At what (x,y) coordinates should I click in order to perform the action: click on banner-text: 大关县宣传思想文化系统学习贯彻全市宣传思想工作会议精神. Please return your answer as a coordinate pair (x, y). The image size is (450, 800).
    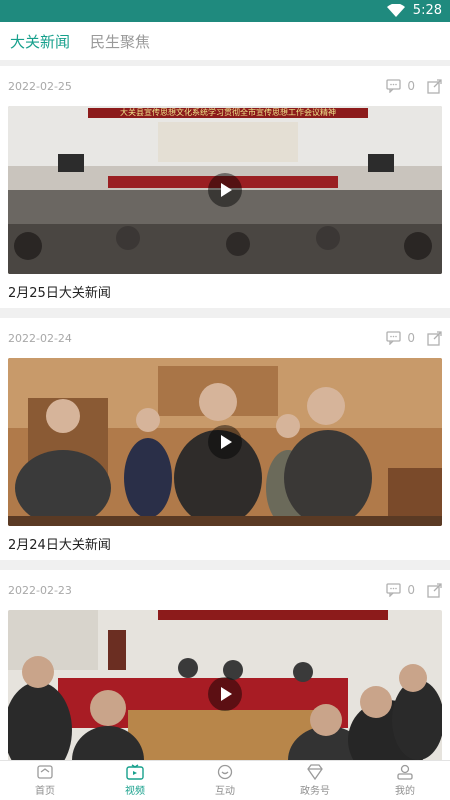
    Looking at the image, I should click on (228, 112).